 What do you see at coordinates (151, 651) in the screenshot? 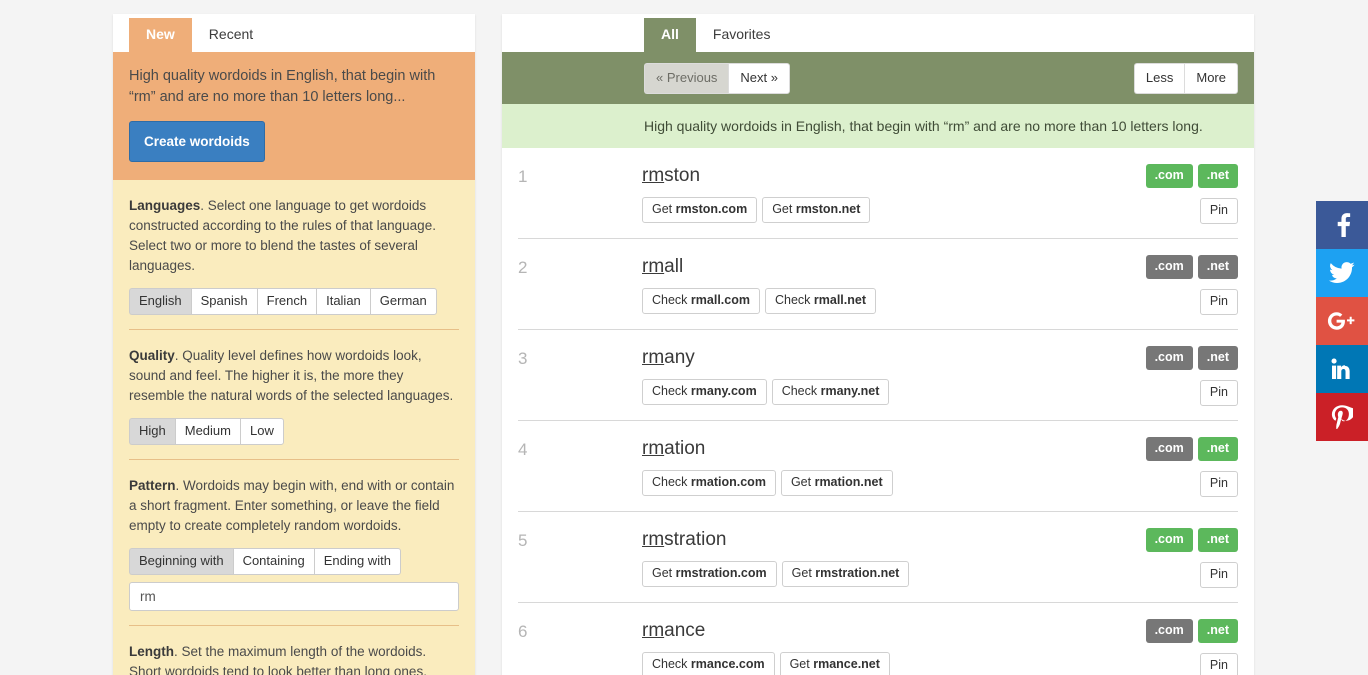
I see `length-title: Length` at bounding box center [151, 651].